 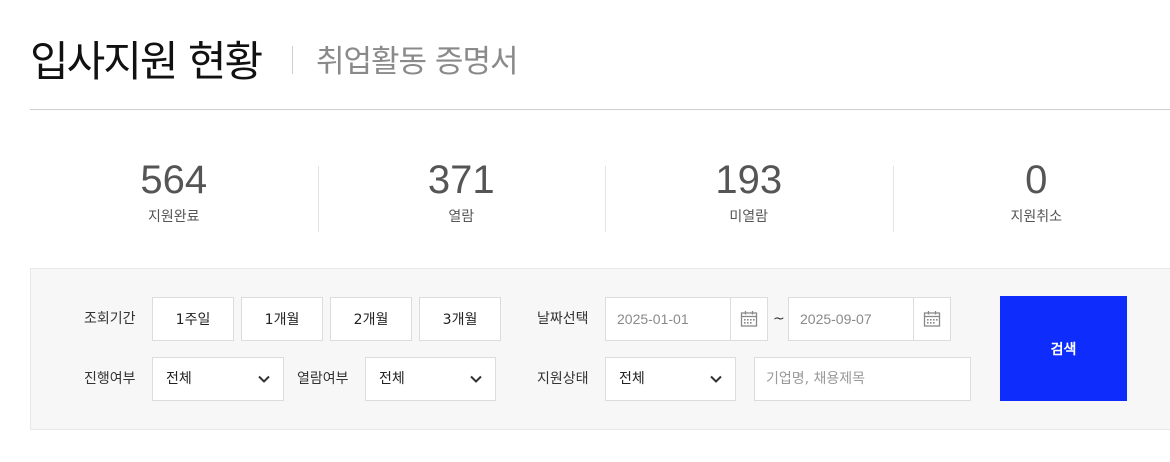 What do you see at coordinates (218, 379) in the screenshot?
I see `progress-select: 전체` at bounding box center [218, 379].